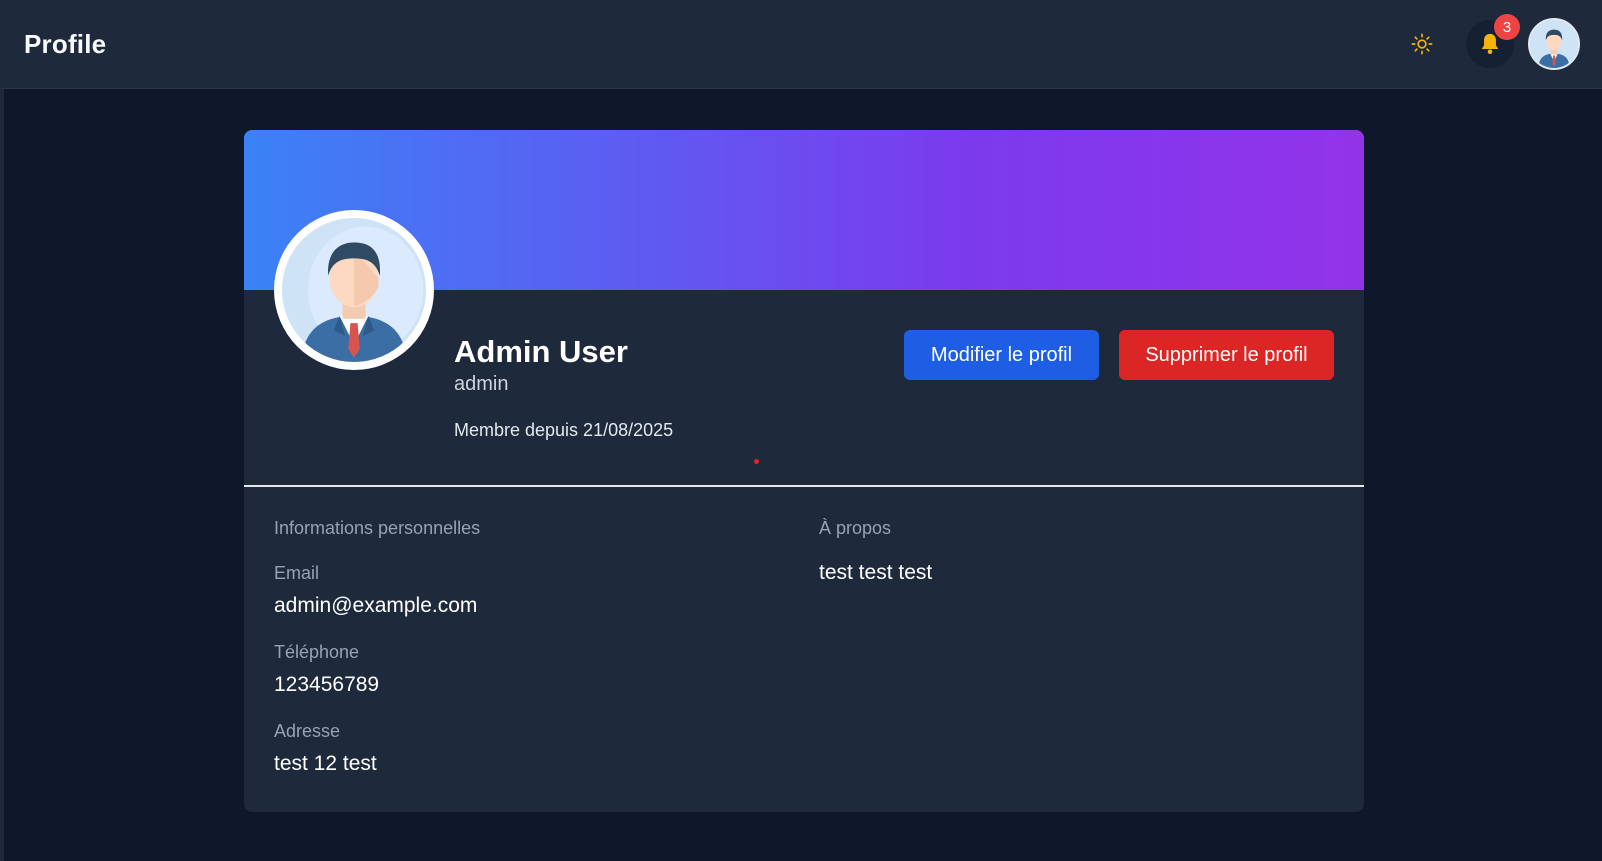 This screenshot has height=861, width=1602. What do you see at coordinates (1507, 27) in the screenshot?
I see `notification-count-badge: 3` at bounding box center [1507, 27].